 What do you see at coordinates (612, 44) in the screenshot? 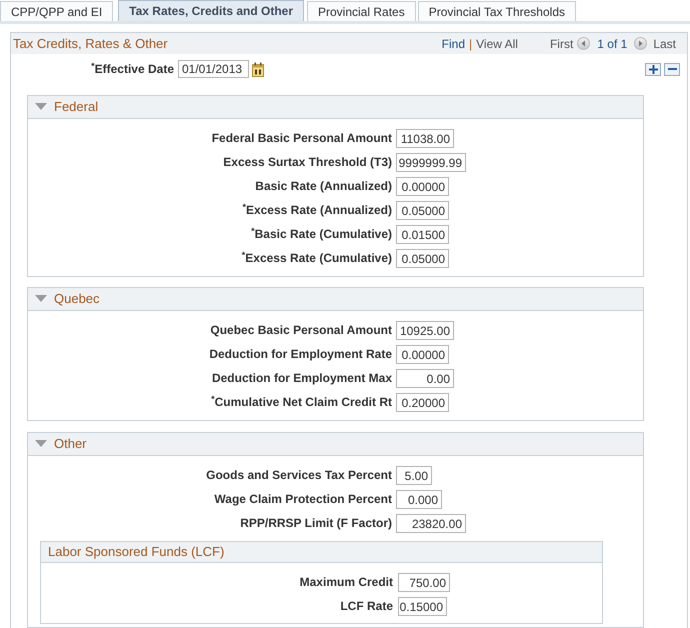
I see `page-count: 1 of 1` at bounding box center [612, 44].